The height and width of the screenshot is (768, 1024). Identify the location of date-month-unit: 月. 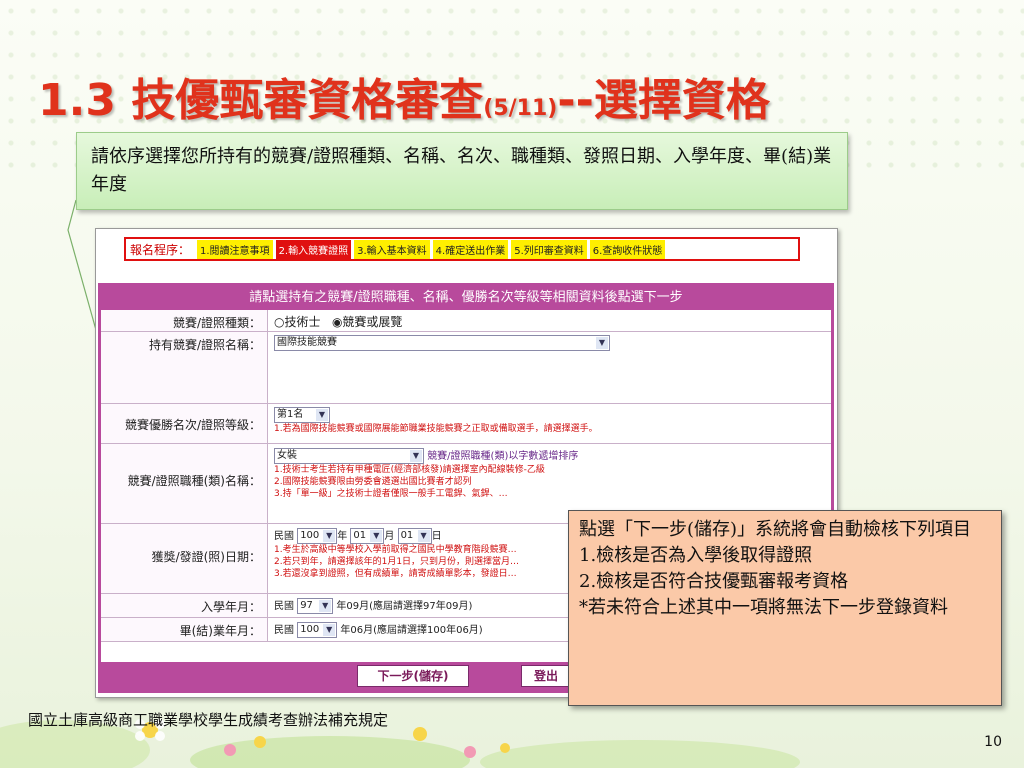
(389, 536).